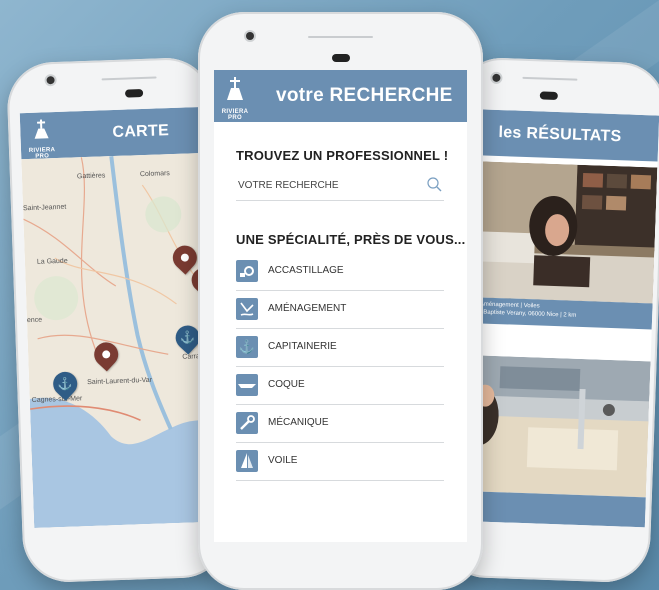 The width and height of the screenshot is (659, 590). What do you see at coordinates (298, 422) in the screenshot?
I see `specialty-label: MÉCANIQUE` at bounding box center [298, 422].